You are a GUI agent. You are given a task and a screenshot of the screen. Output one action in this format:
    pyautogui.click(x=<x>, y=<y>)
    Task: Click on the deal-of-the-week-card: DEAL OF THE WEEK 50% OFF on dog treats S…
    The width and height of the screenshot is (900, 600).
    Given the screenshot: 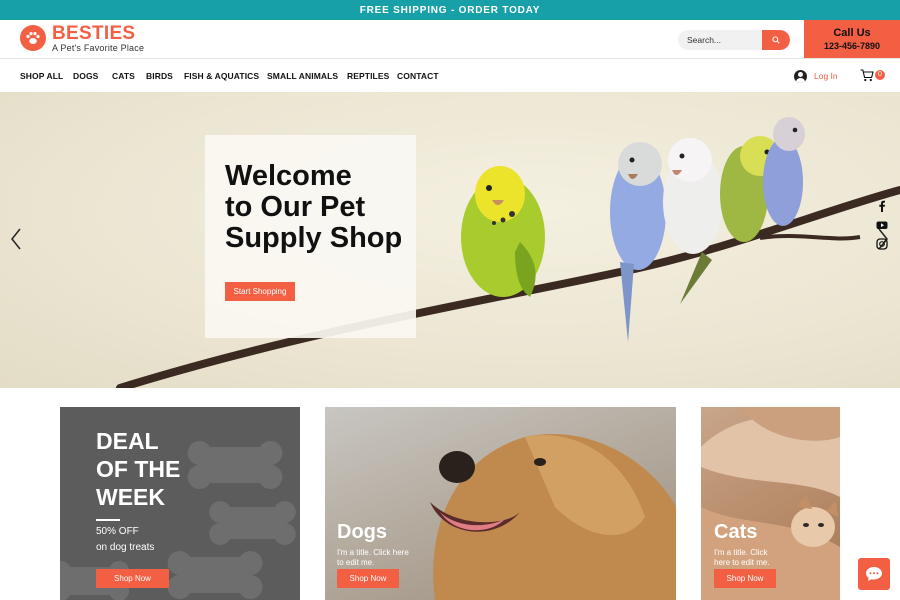 What is the action you would take?
    pyautogui.click(x=180, y=503)
    